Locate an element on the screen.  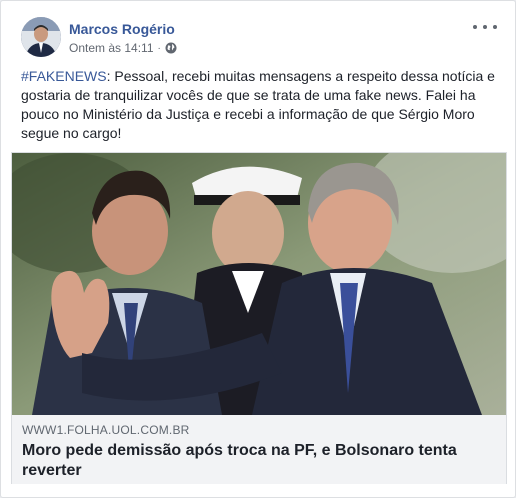
post-meta: Ontem às 14:11 · is located at coordinates (123, 48).